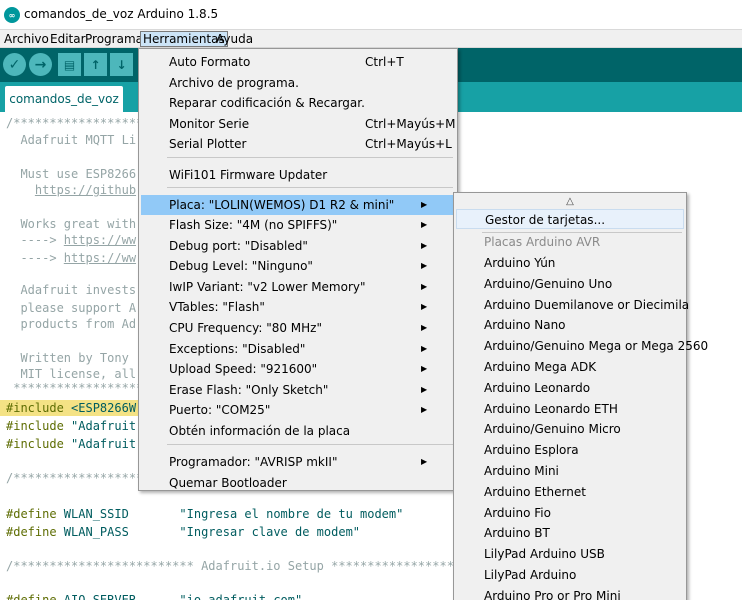  What do you see at coordinates (570, 492) in the screenshot?
I see `board-item: Arduino Ethernet` at bounding box center [570, 492].